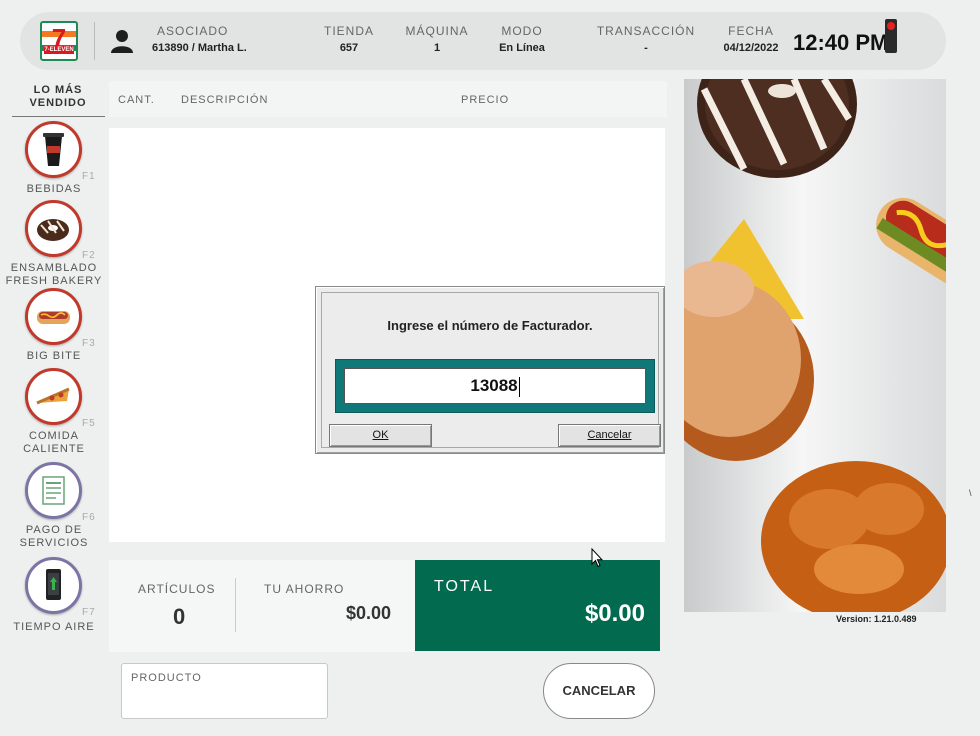  Describe the element at coordinates (53, 490) in the screenshot. I see `receipt-icon` at that location.